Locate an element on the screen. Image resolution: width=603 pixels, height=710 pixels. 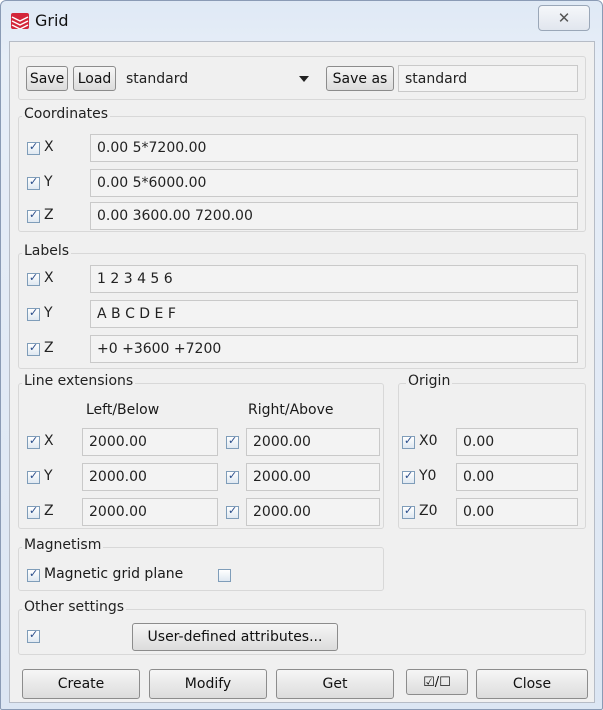
title-bar: Grid ✕ is located at coordinates (301, 21).